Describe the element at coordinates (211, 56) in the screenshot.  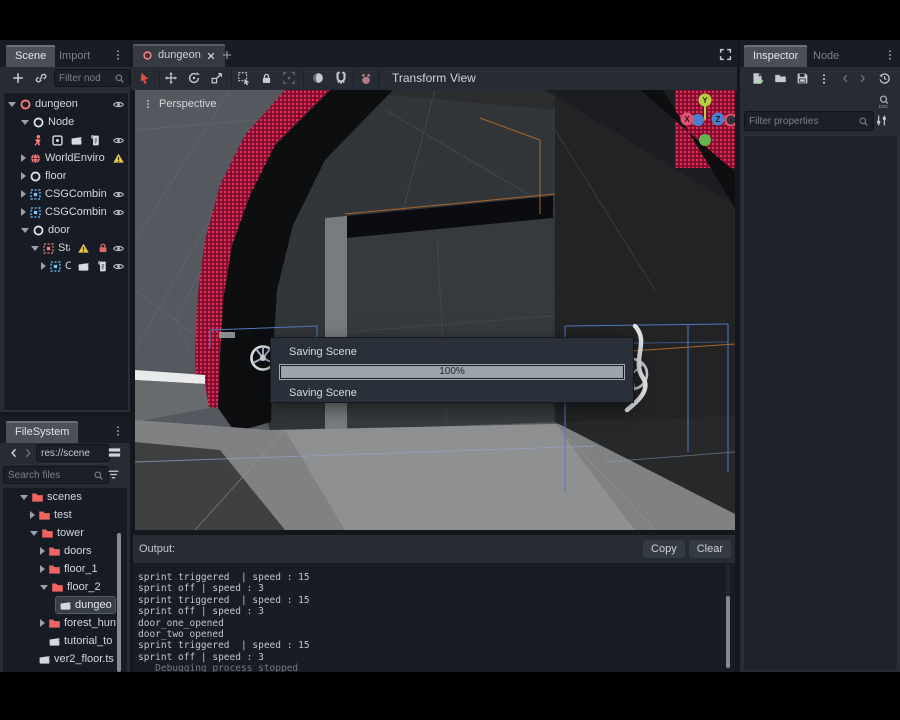
I see `close-icon` at that location.